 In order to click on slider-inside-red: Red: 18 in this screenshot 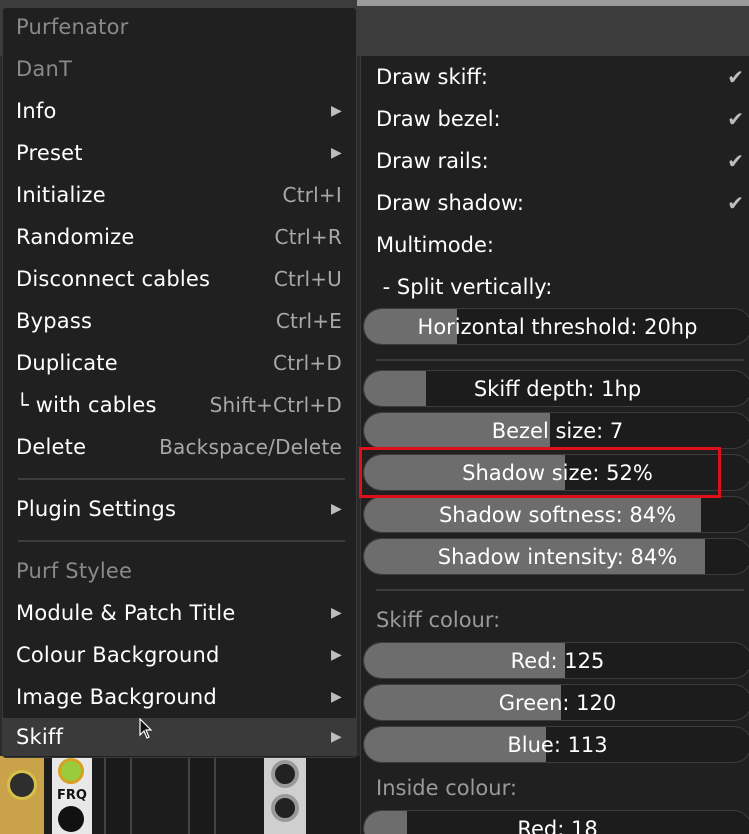, I will do `click(556, 822)`.